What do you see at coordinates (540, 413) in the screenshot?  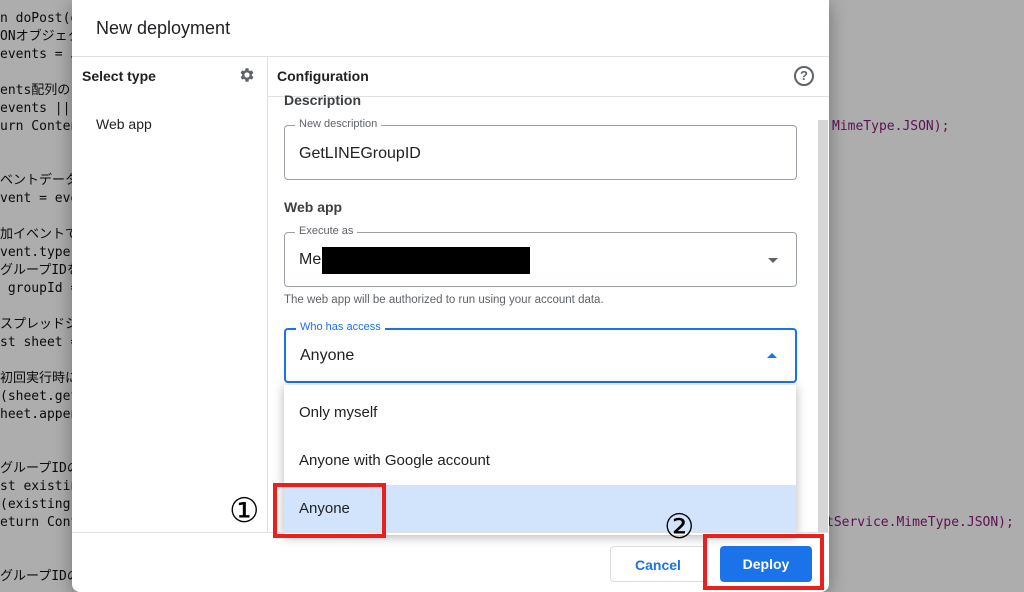 I see `option-only-myself: Only myself` at bounding box center [540, 413].